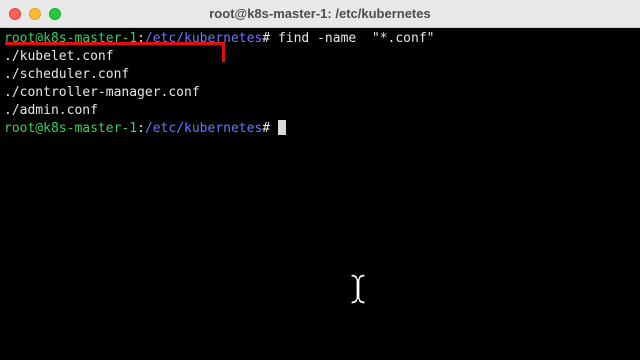 The image size is (640, 360). What do you see at coordinates (358, 291) in the screenshot?
I see `ibeam-cursor-icon` at bounding box center [358, 291].